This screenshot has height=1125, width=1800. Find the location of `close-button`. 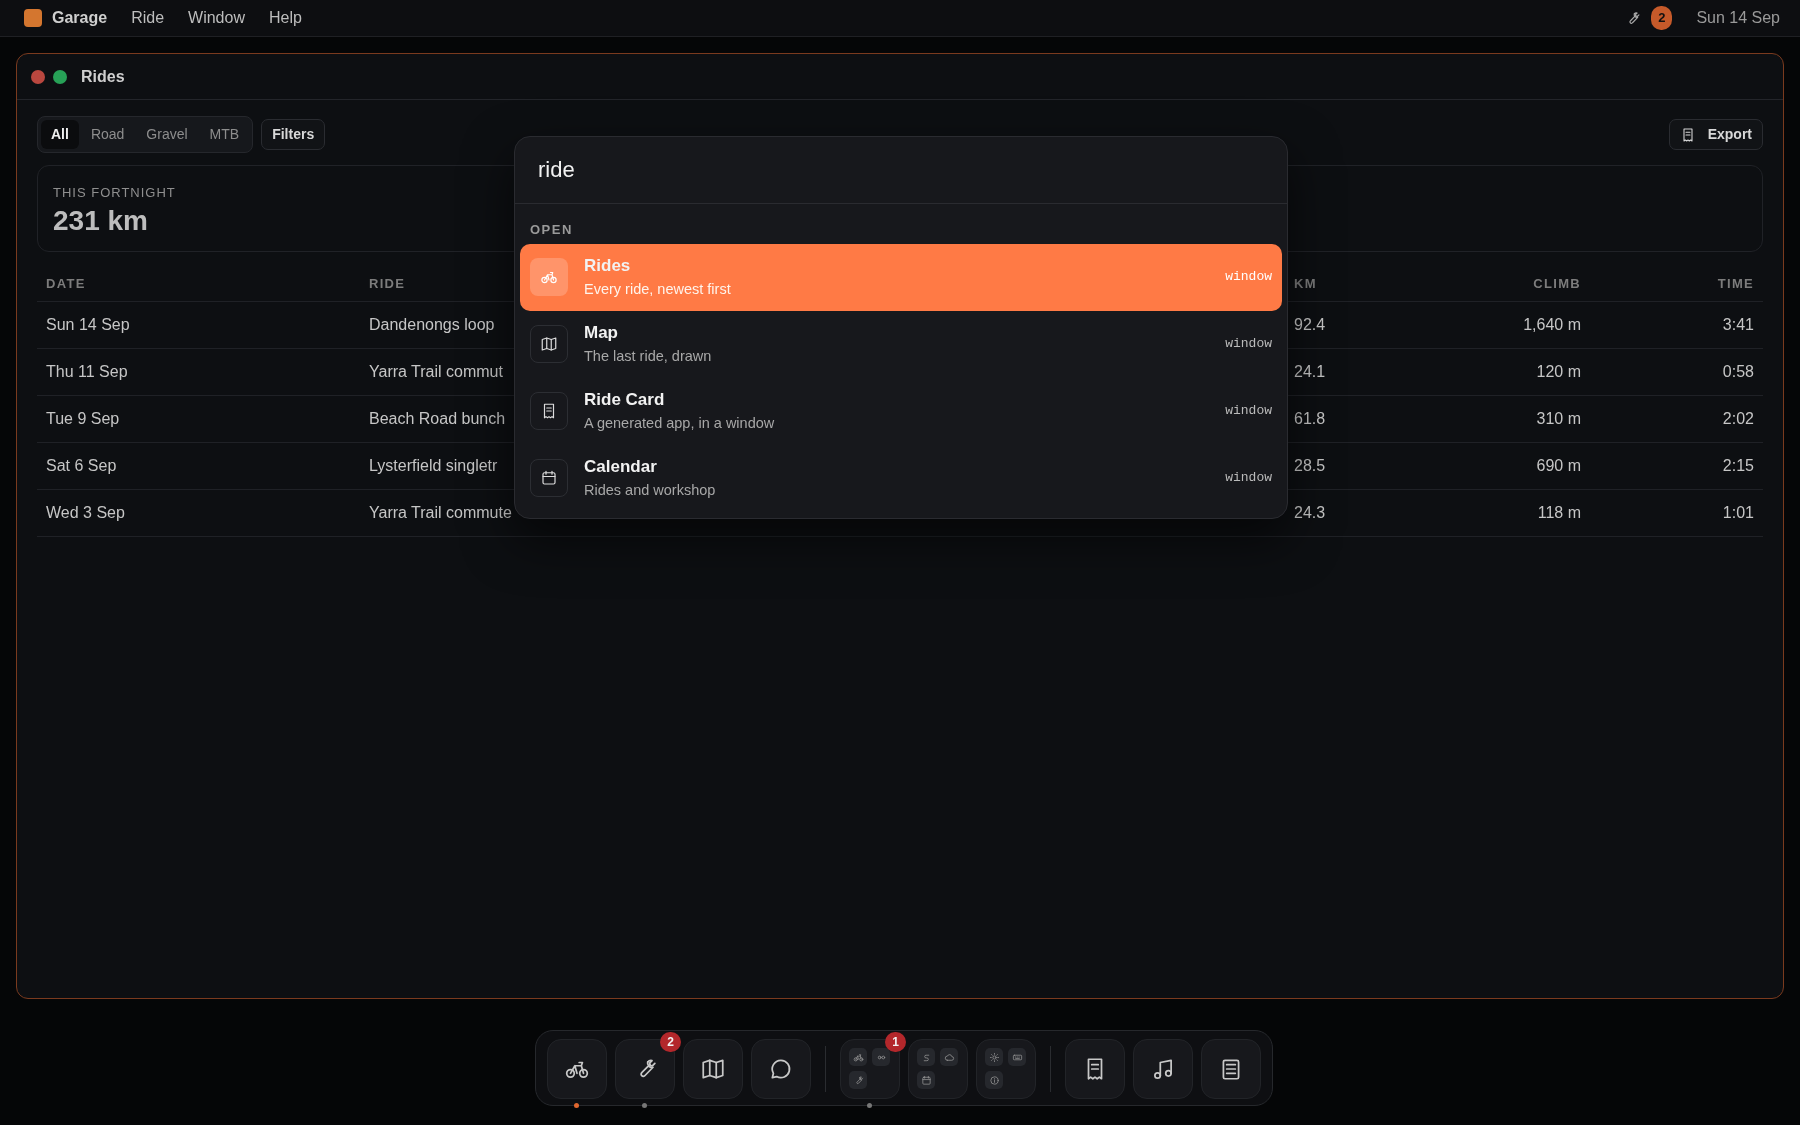

close-button is located at coordinates (38, 76).